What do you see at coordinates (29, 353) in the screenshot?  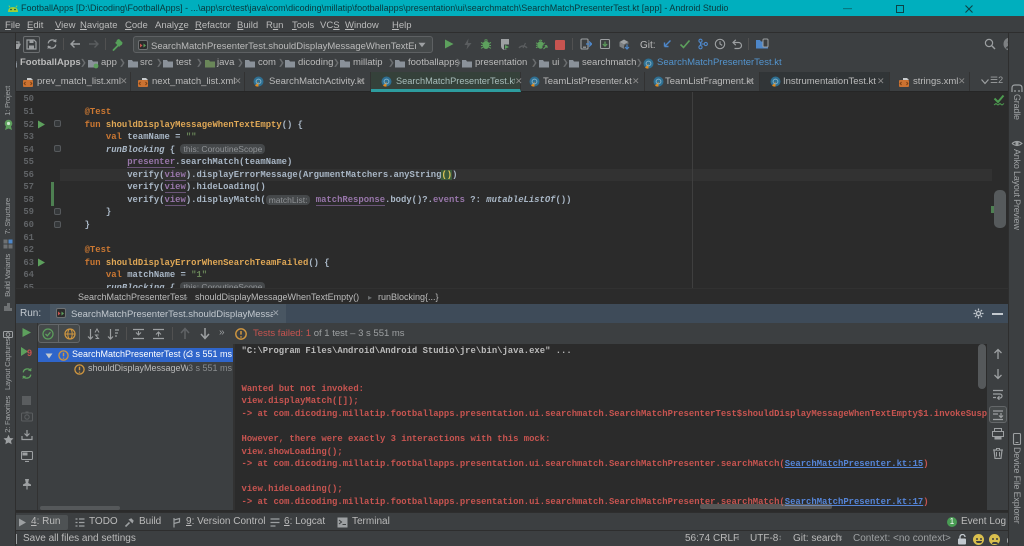 I see `svg-text: 9` at bounding box center [29, 353].